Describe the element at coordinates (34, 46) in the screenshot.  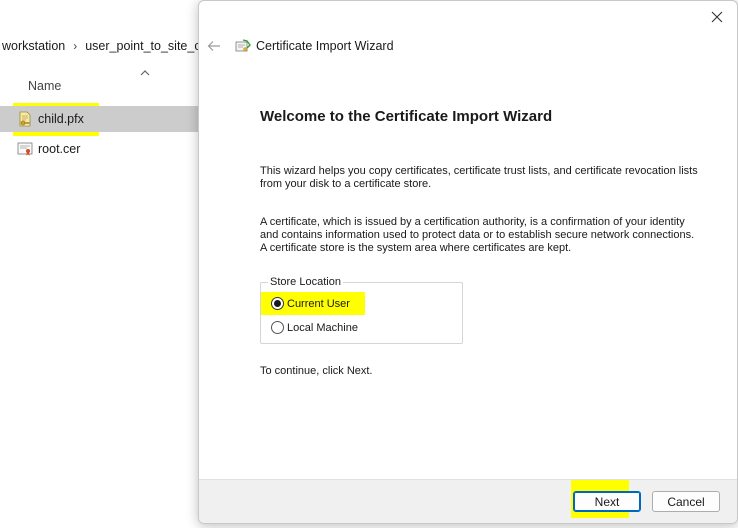
I see `breadcrumb-workstation: workstation` at that location.